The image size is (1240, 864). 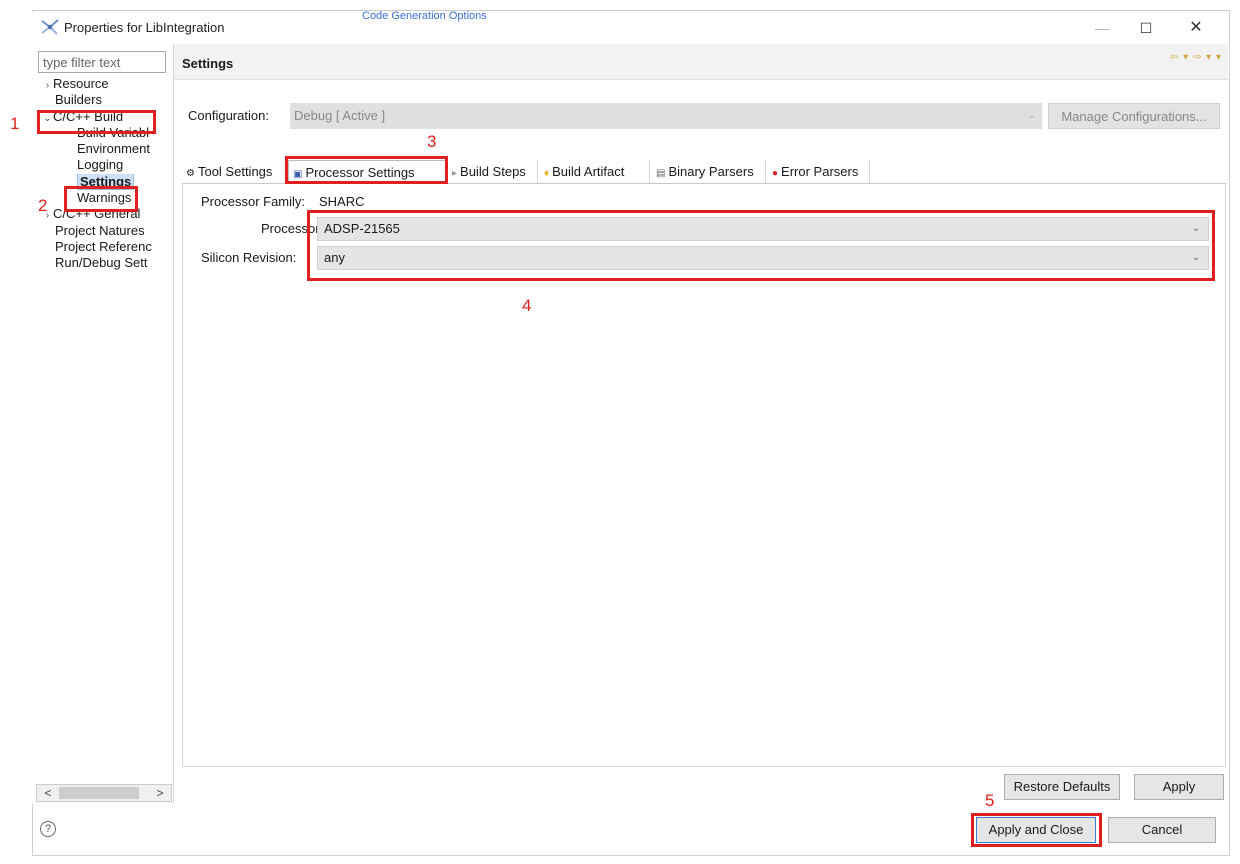 What do you see at coordinates (99, 793) in the screenshot?
I see `scroll-thumb` at bounding box center [99, 793].